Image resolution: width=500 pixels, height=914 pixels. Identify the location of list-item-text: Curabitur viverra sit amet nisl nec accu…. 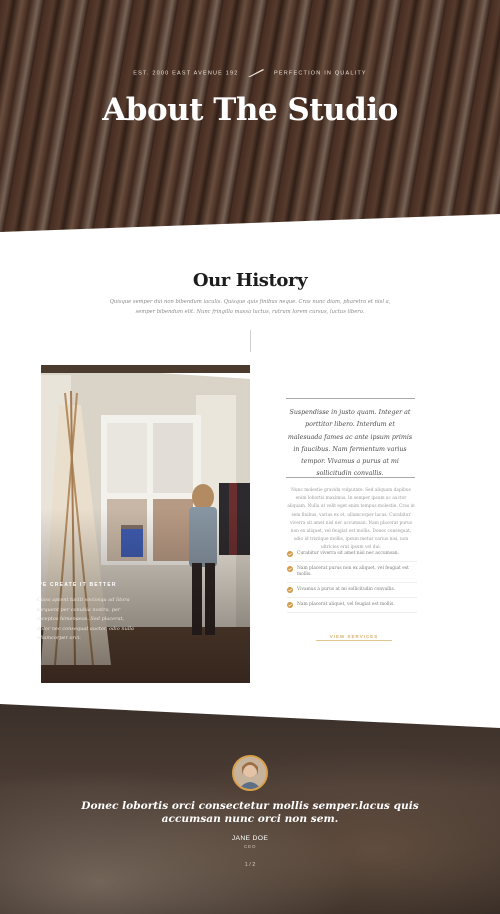
(348, 553).